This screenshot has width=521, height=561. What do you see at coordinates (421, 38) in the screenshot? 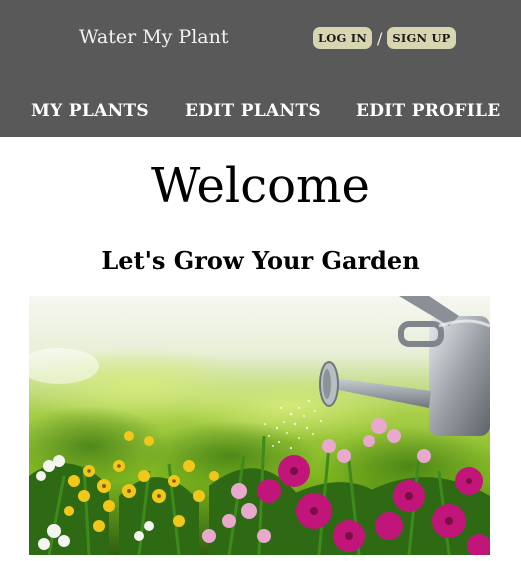
I see `signup-button: SIGN UP` at bounding box center [421, 38].